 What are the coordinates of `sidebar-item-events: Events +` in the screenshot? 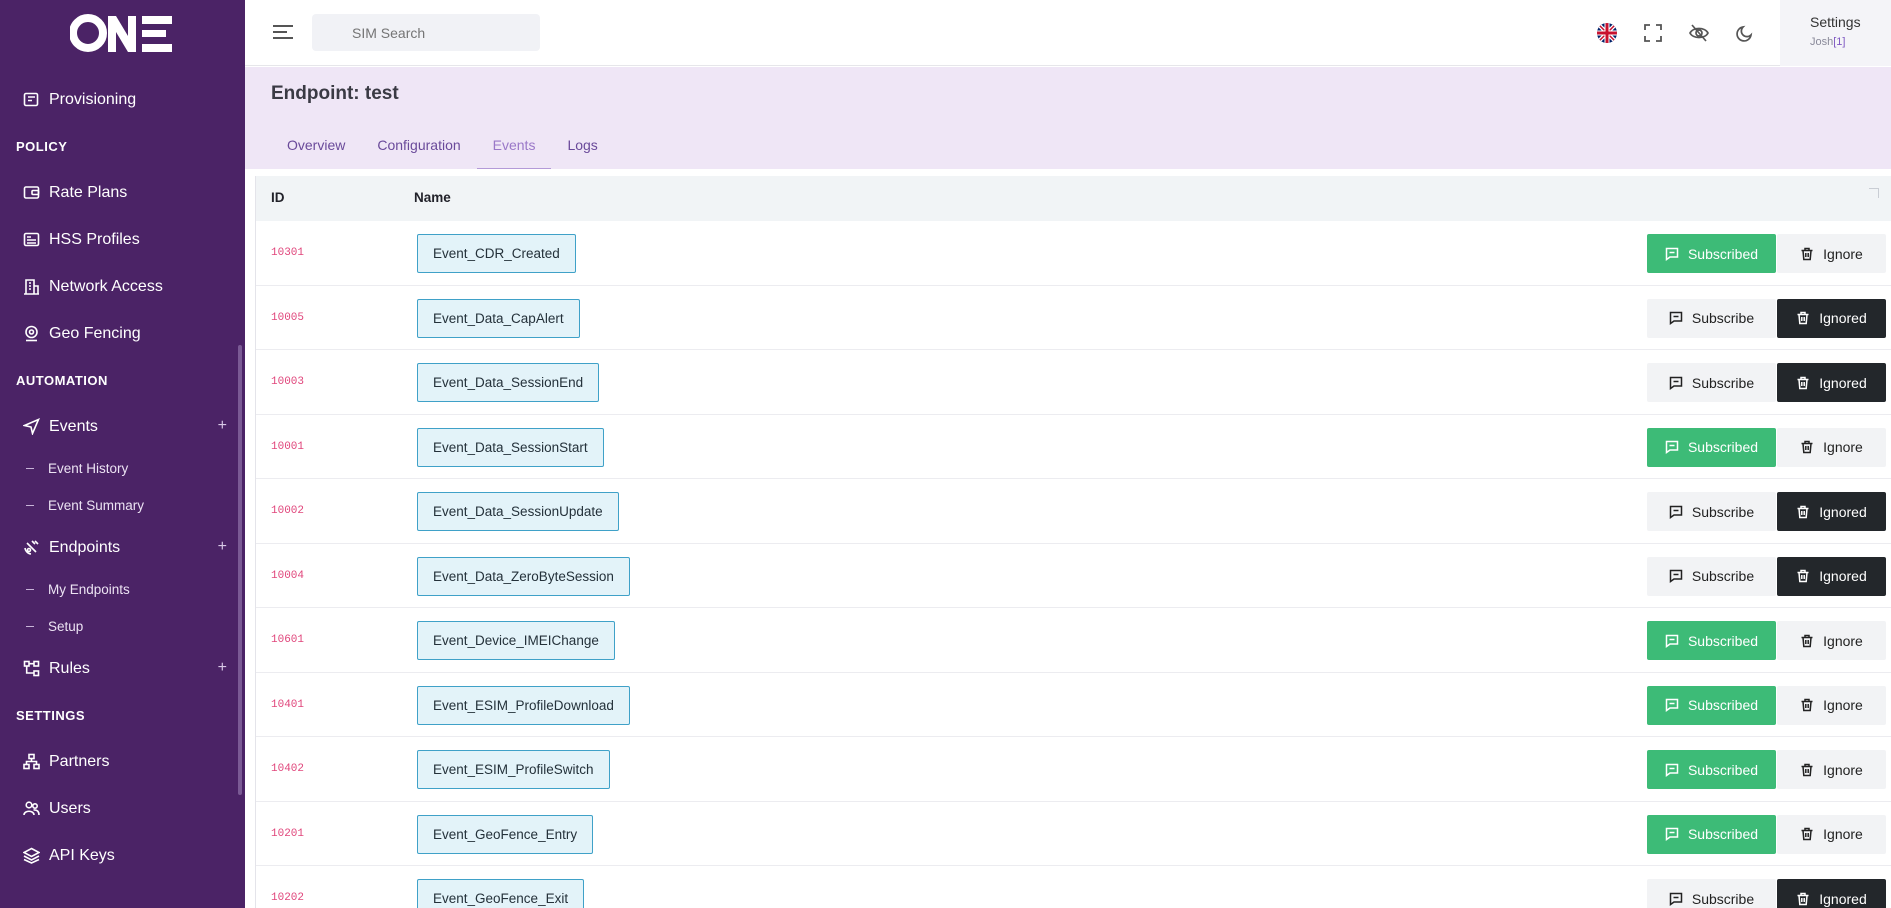 It's located at (122, 426).